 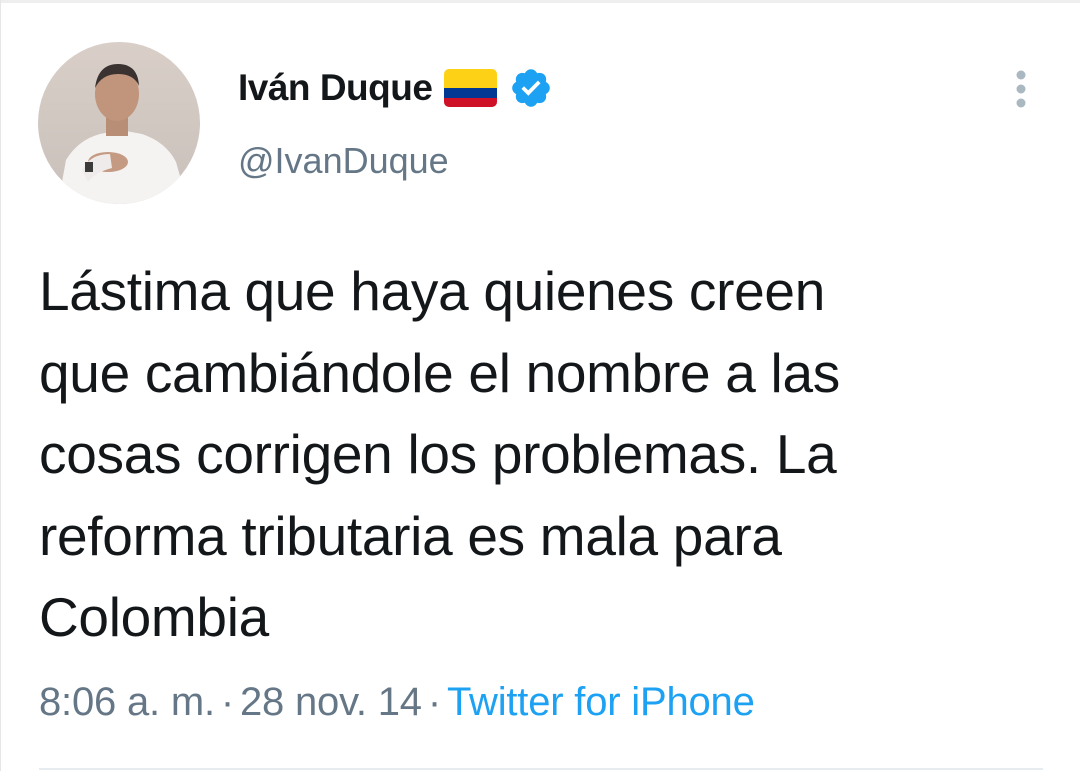 What do you see at coordinates (438, 454) in the screenshot?
I see `tweet-text-line: cosas corrigen los problemas. La` at bounding box center [438, 454].